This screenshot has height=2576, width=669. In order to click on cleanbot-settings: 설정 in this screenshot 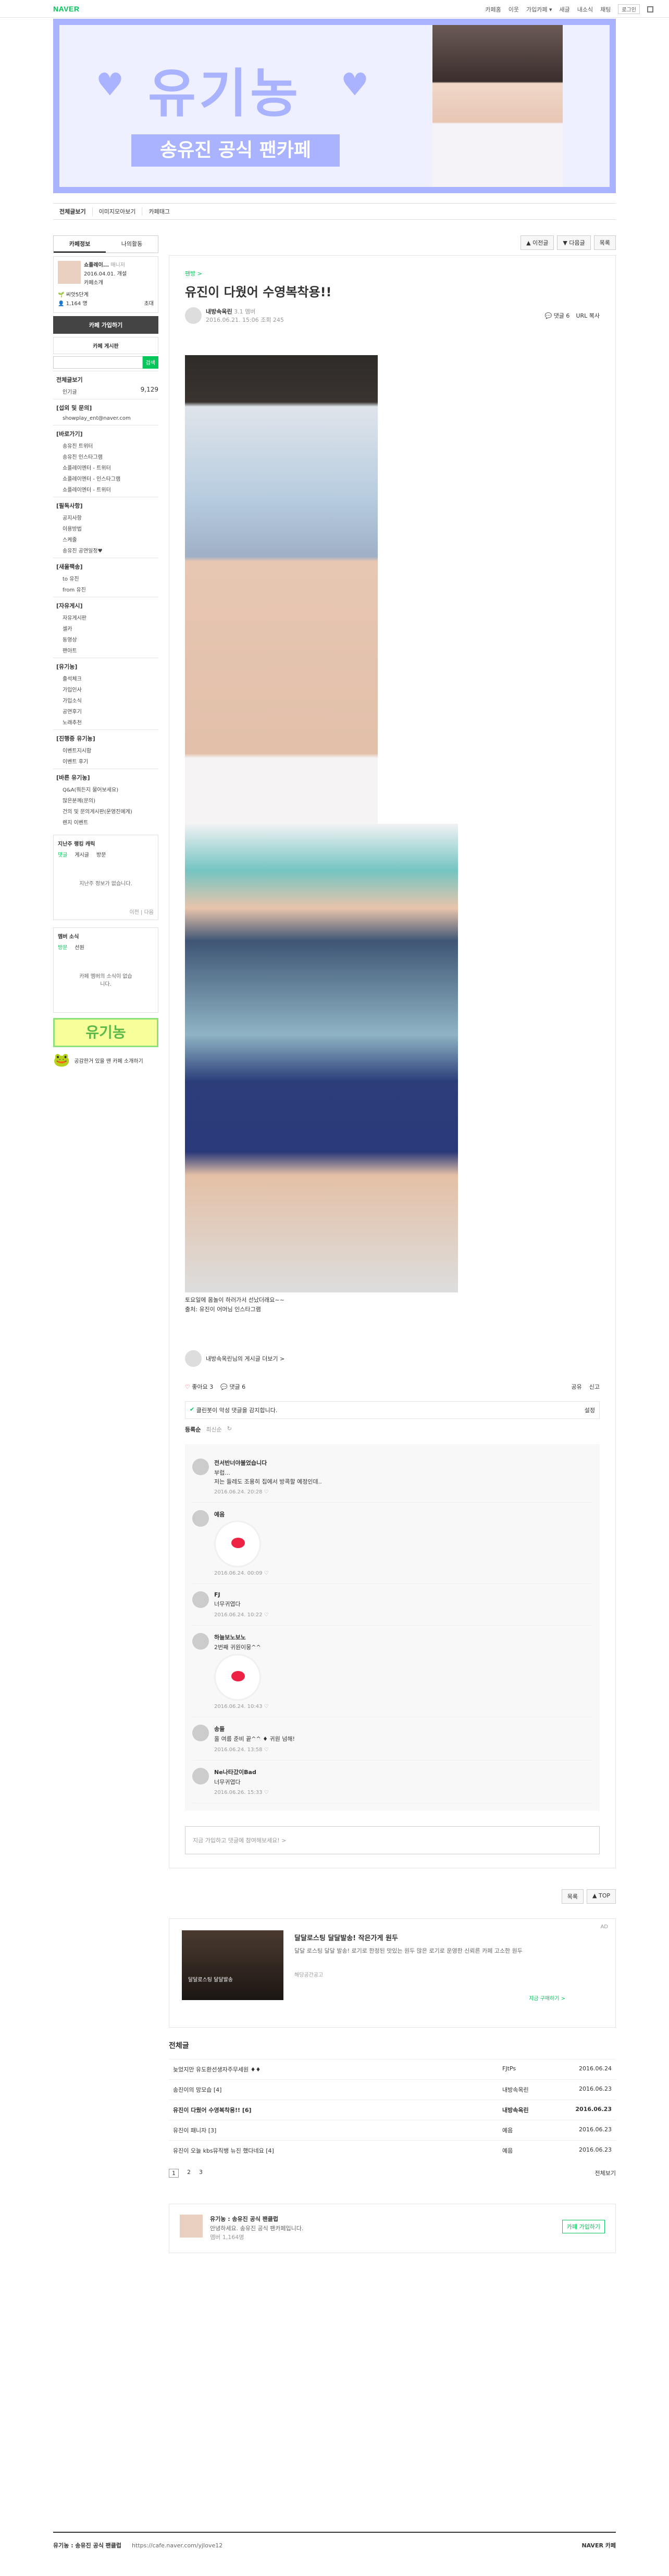, I will do `click(590, 1410)`.